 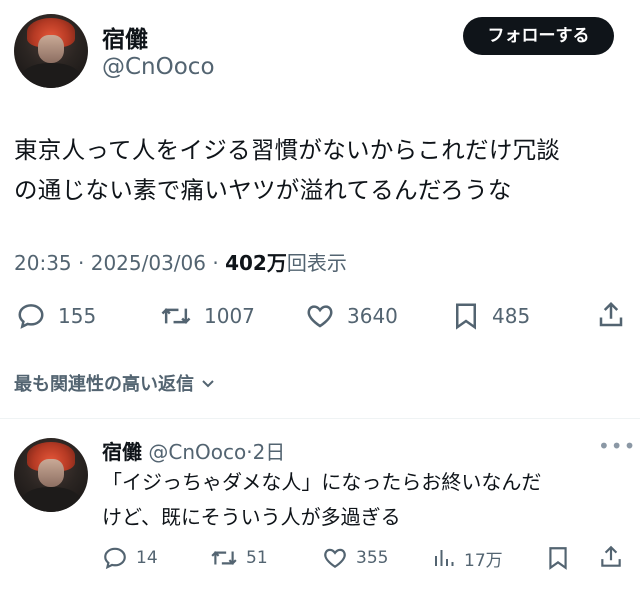 I want to click on reply-count: 155, so click(x=77, y=316).